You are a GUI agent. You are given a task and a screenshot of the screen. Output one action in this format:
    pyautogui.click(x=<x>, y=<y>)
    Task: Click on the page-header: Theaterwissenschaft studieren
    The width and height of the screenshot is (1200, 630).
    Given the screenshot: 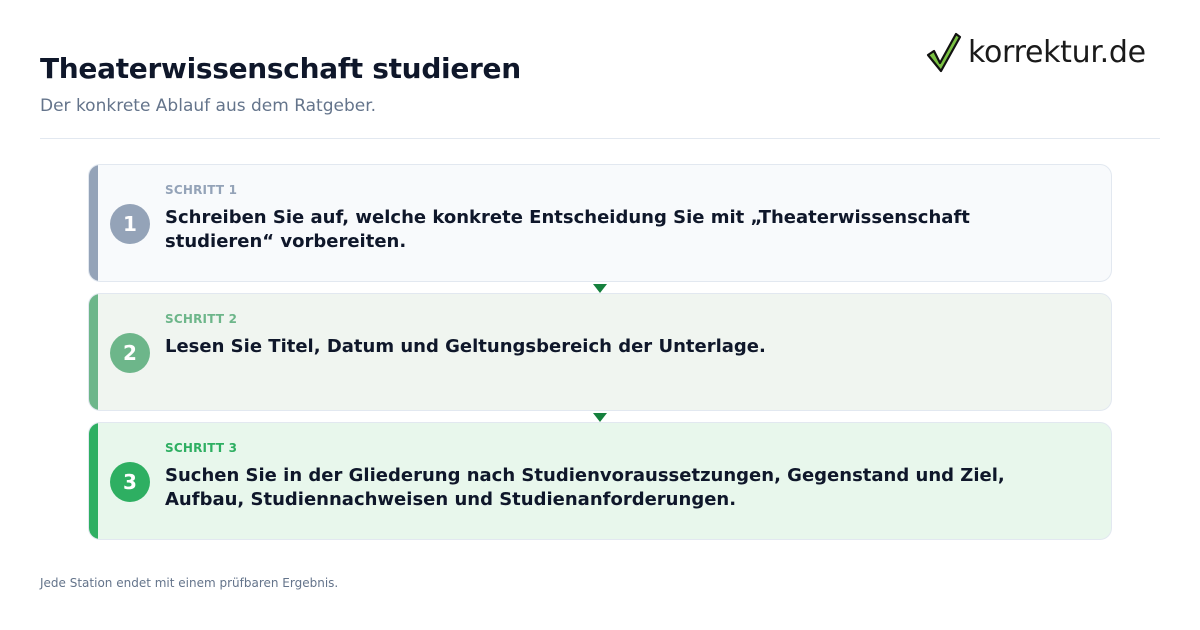 What is the action you would take?
    pyautogui.click(x=280, y=68)
    